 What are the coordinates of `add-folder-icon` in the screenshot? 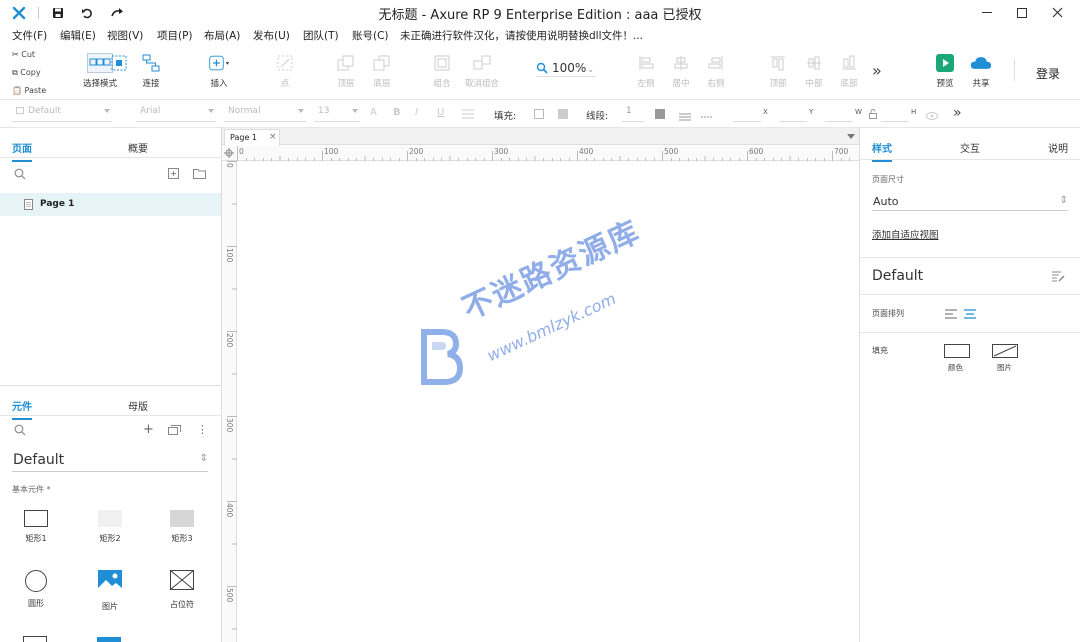 It's located at (199, 175).